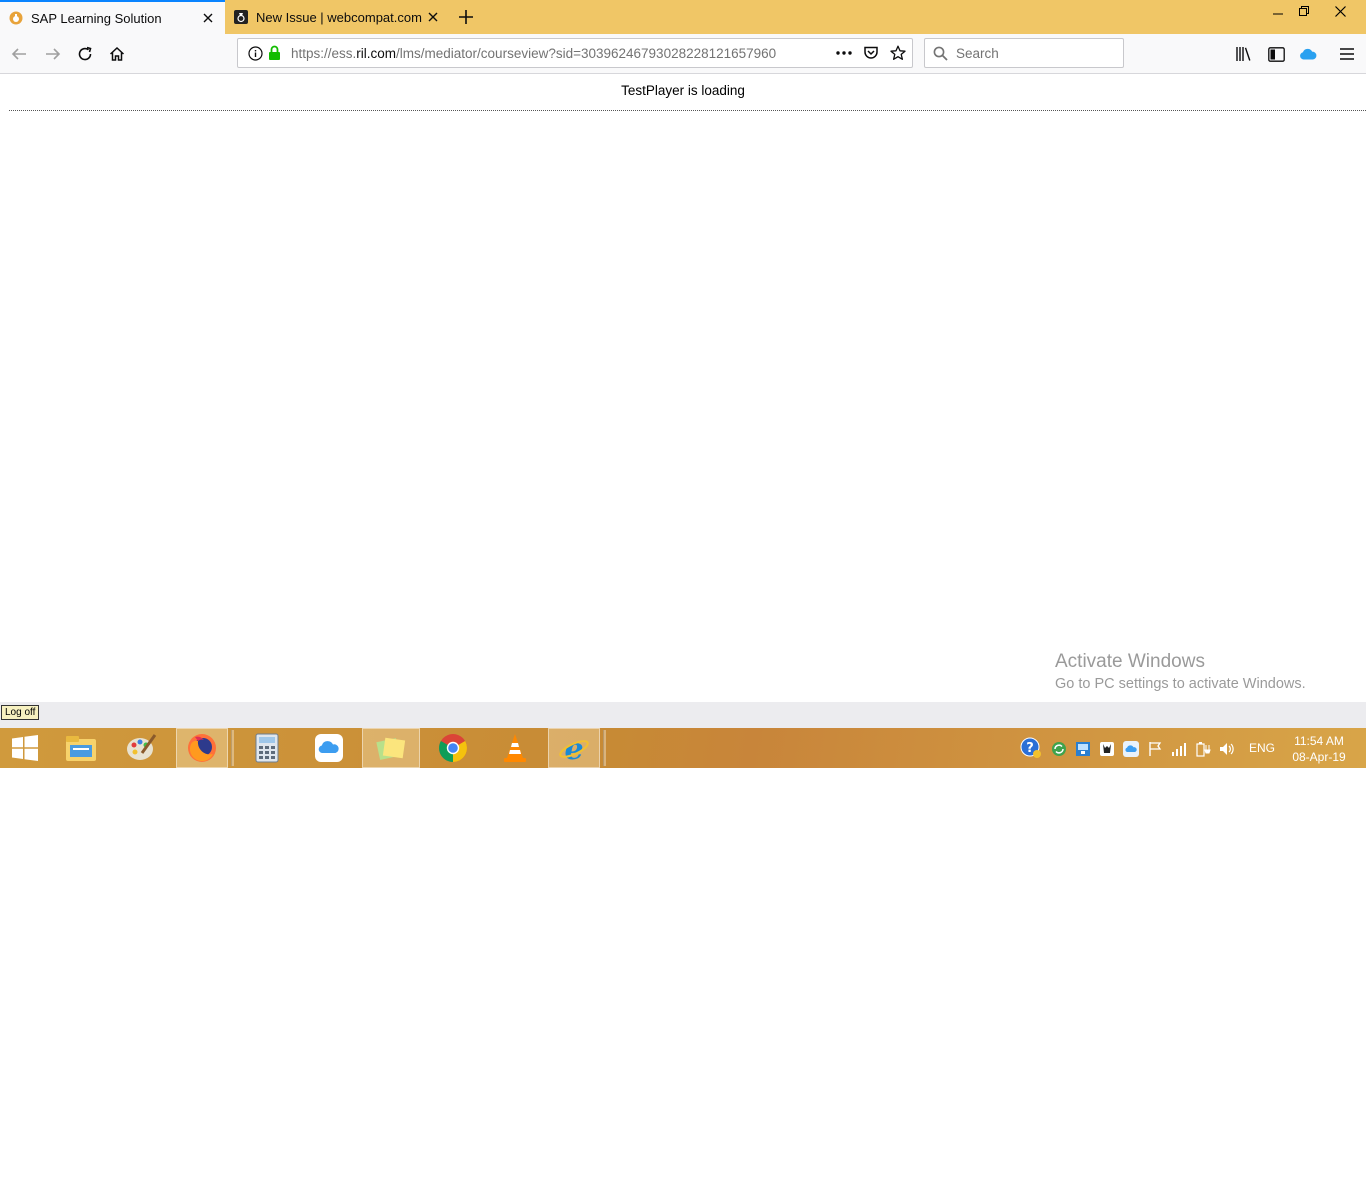 This screenshot has width=1366, height=1200. Describe the element at coordinates (16, 18) in the screenshot. I see `sap-favicon-icon` at that location.